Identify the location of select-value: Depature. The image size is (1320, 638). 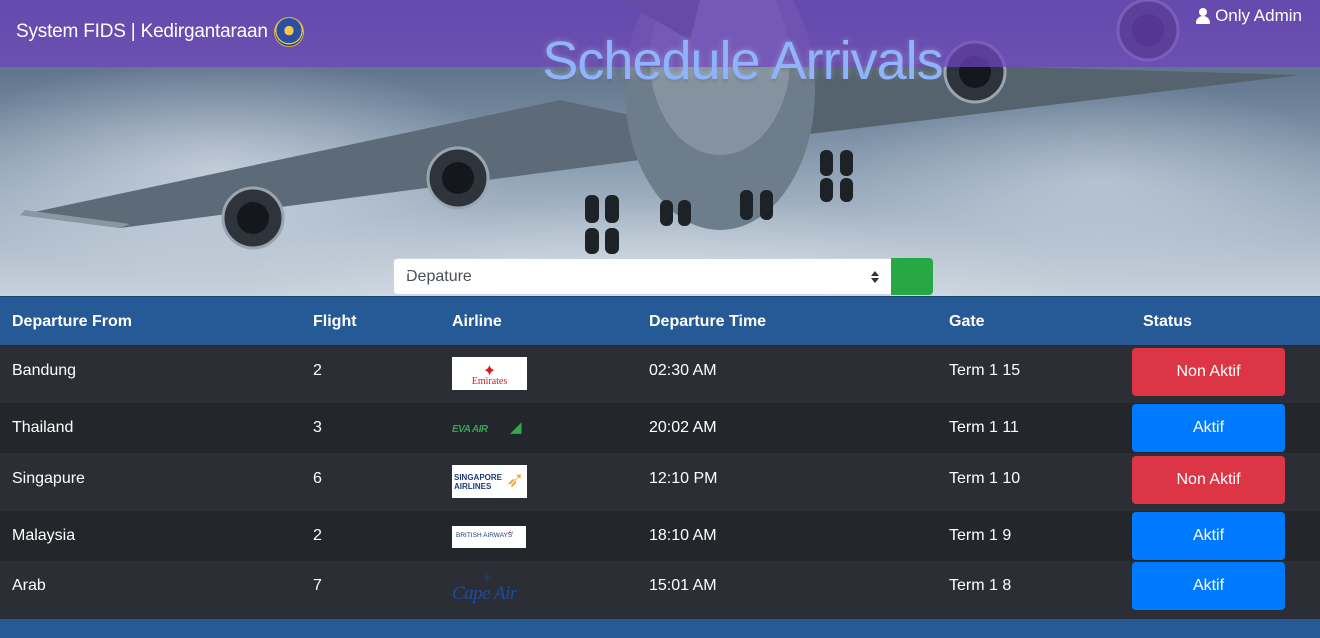
(439, 276).